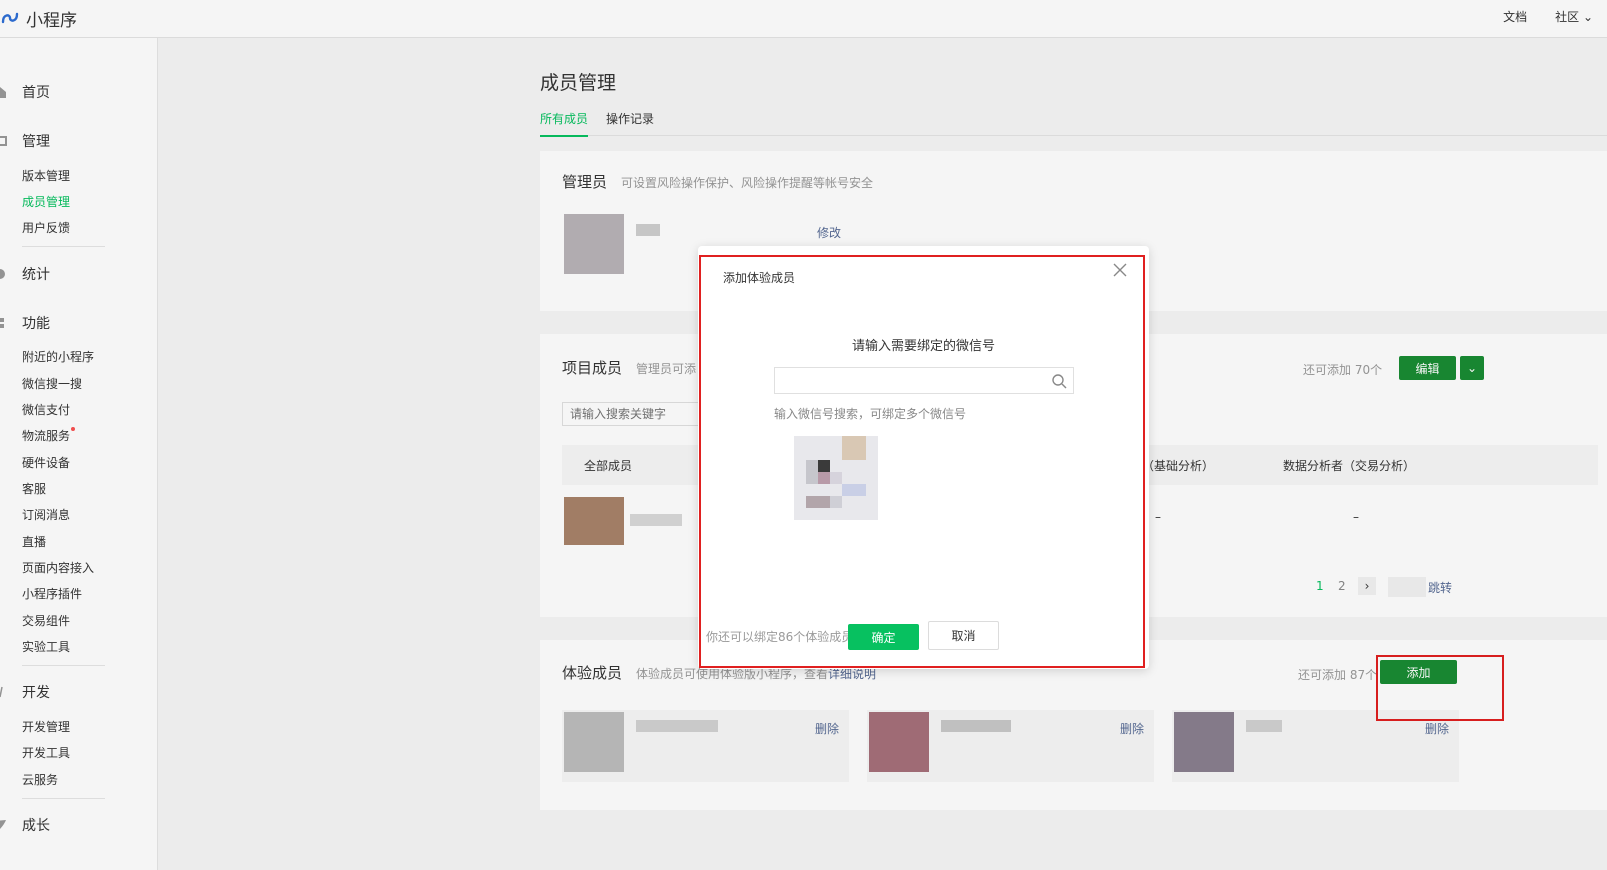 Image resolution: width=1607 pixels, height=870 pixels. I want to click on dialog-hint: 输入微信号搜索，可绑定多个微信号, so click(870, 414).